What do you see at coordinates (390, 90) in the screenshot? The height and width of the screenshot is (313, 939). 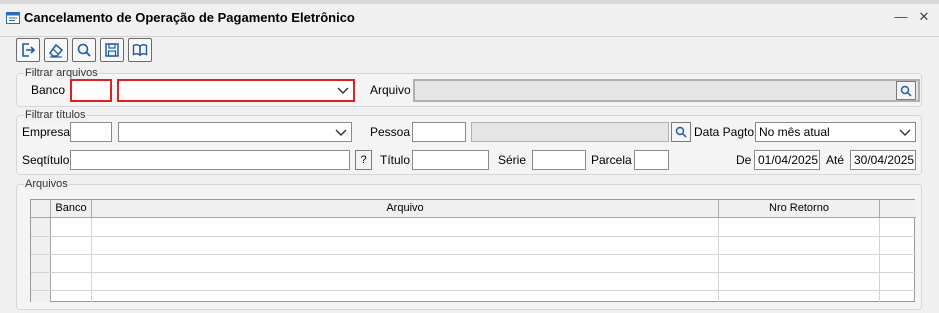 I see `arquivo-label: Arquivo` at bounding box center [390, 90].